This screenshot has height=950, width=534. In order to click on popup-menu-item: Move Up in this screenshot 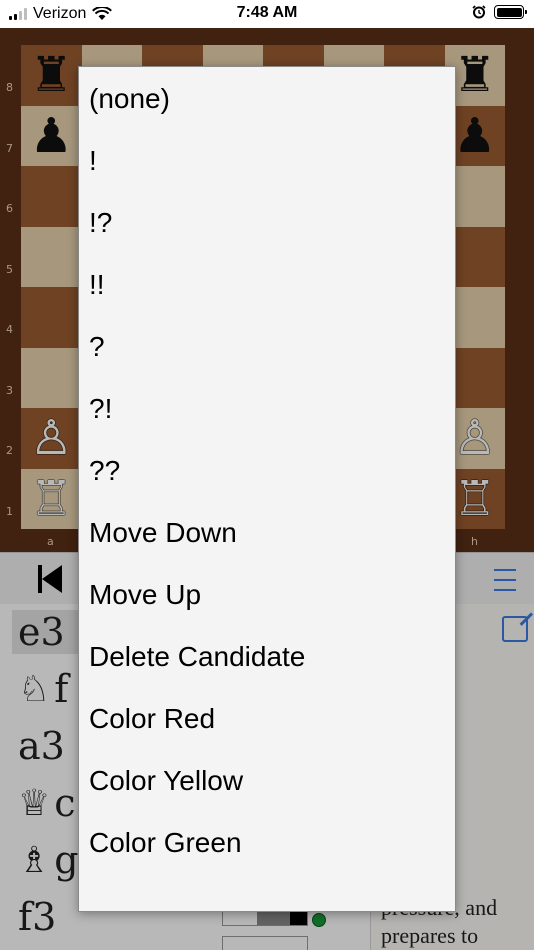, I will do `click(267, 595)`.